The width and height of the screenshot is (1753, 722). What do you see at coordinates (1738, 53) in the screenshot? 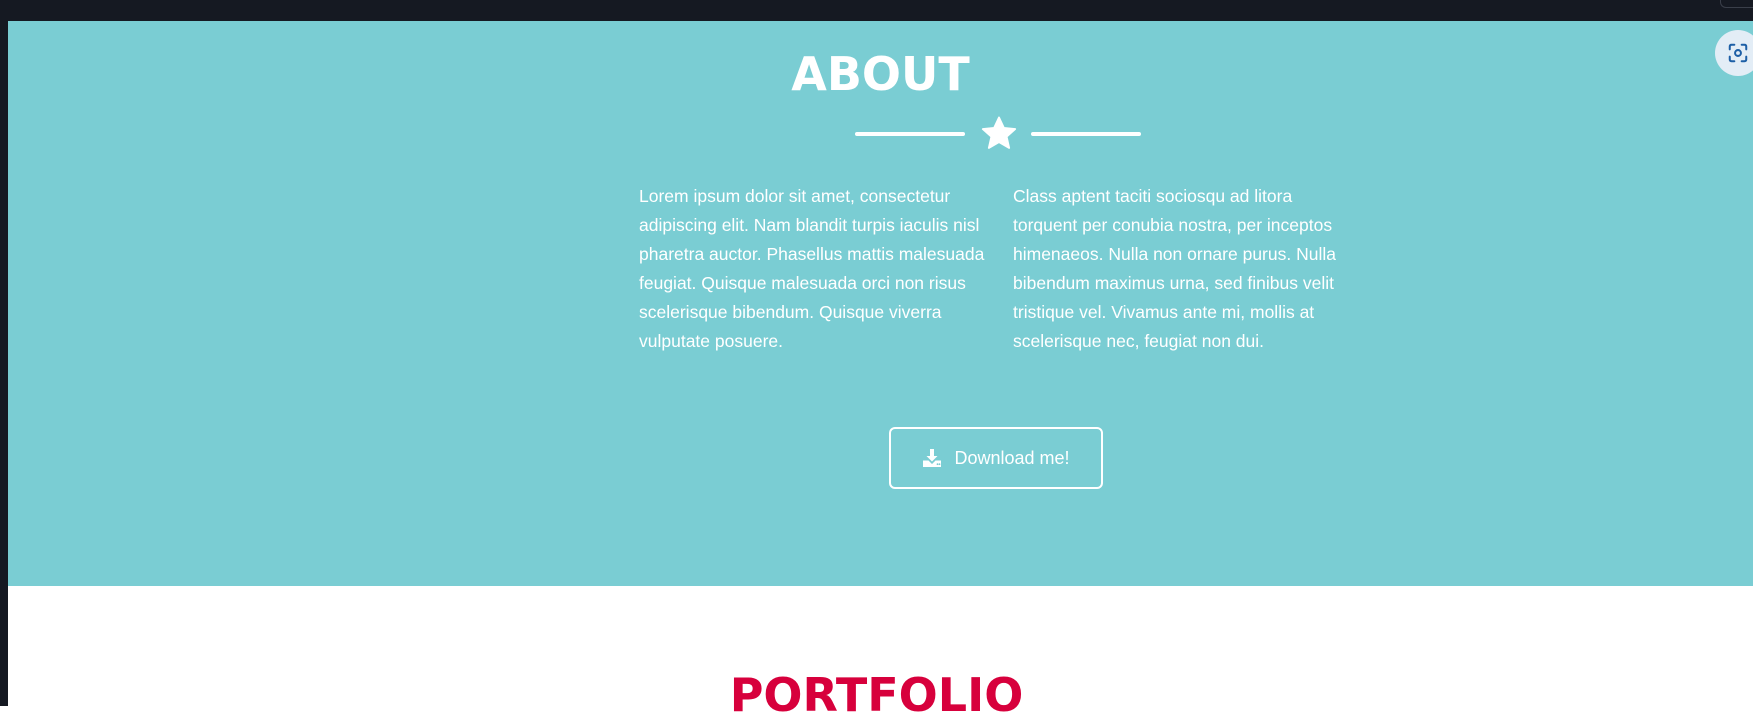
I see `screenshot-lens-icon` at bounding box center [1738, 53].